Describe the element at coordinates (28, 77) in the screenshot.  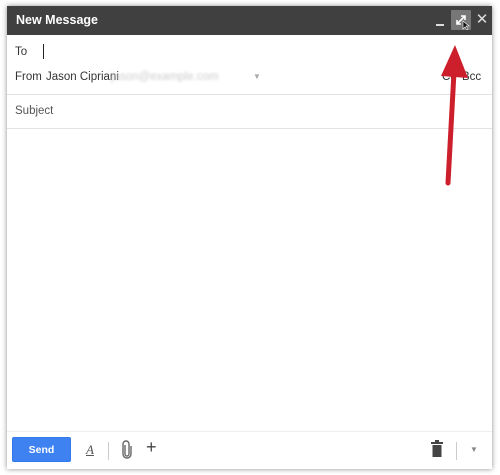
I see `from-label: From` at that location.